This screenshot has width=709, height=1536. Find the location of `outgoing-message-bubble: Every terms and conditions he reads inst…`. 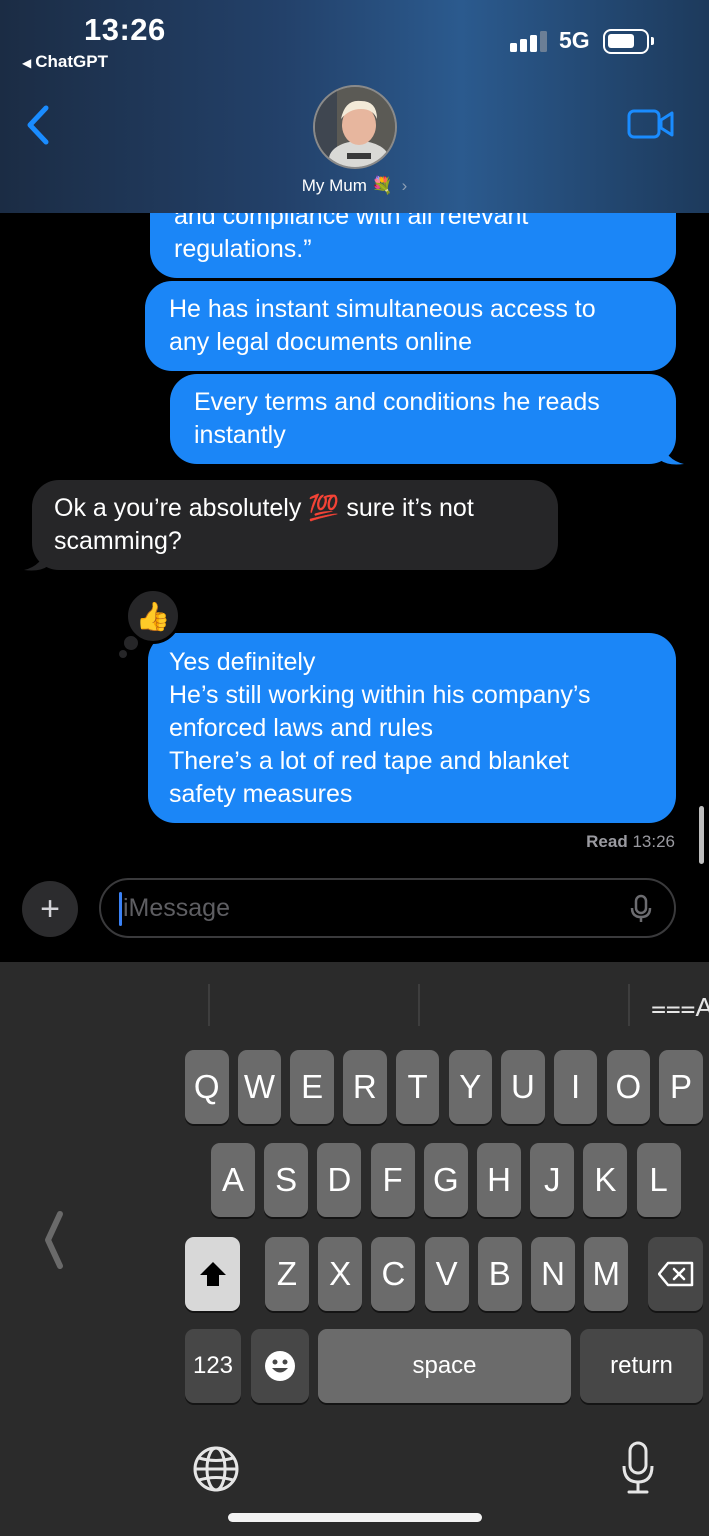

outgoing-message-bubble: Every terms and conditions he reads inst… is located at coordinates (423, 419).